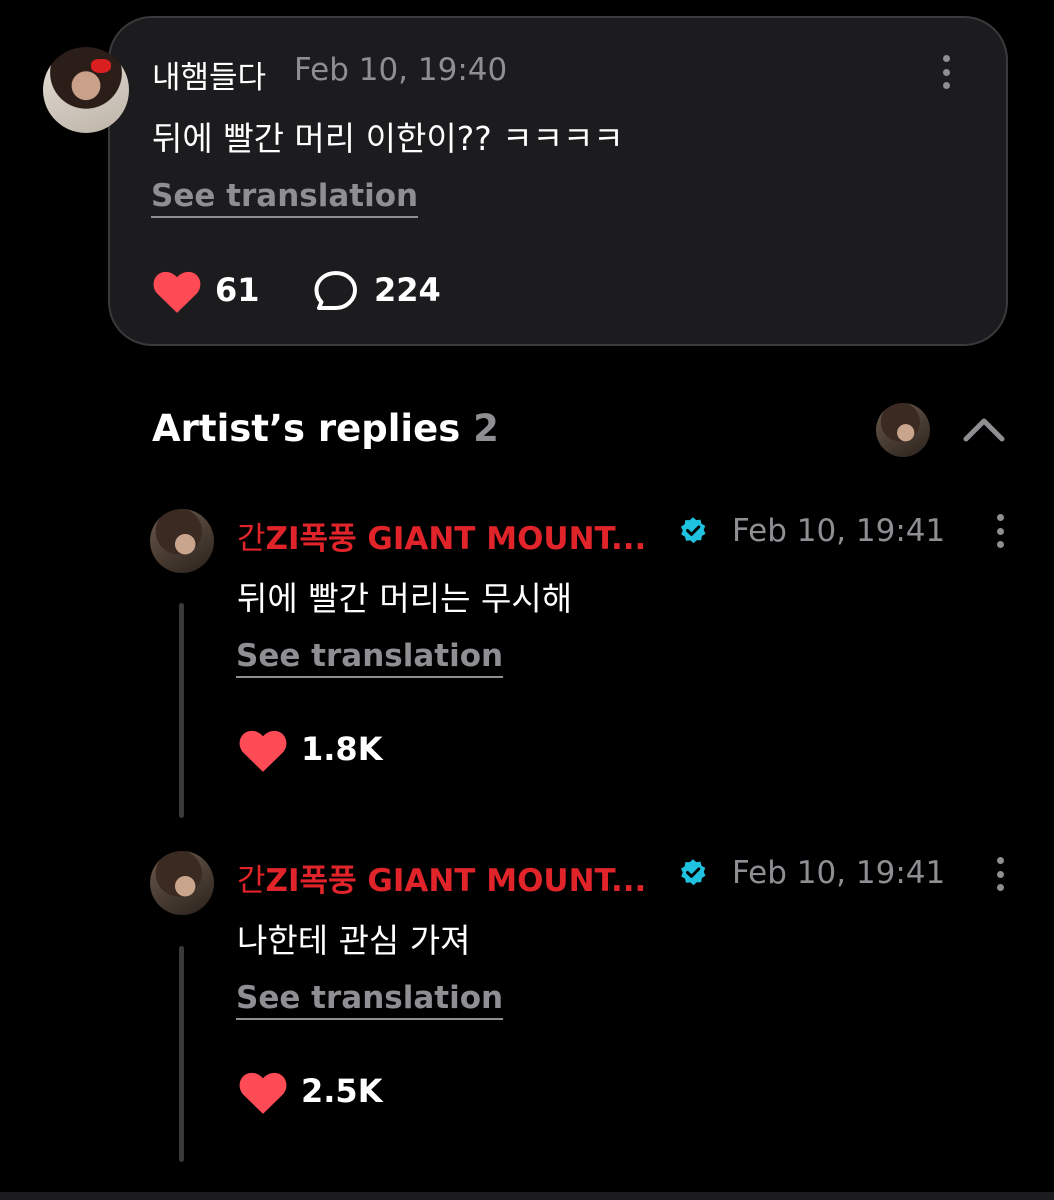  I want to click on comment-time: Feb 10, 19:40, so click(401, 70).